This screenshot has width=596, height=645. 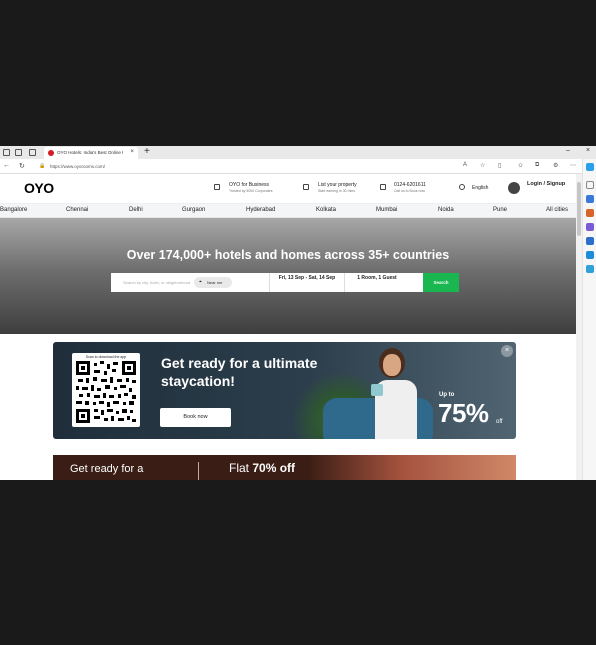 What do you see at coordinates (106, 357) in the screenshot?
I see `qr-caption: Scan to download the app` at bounding box center [106, 357].